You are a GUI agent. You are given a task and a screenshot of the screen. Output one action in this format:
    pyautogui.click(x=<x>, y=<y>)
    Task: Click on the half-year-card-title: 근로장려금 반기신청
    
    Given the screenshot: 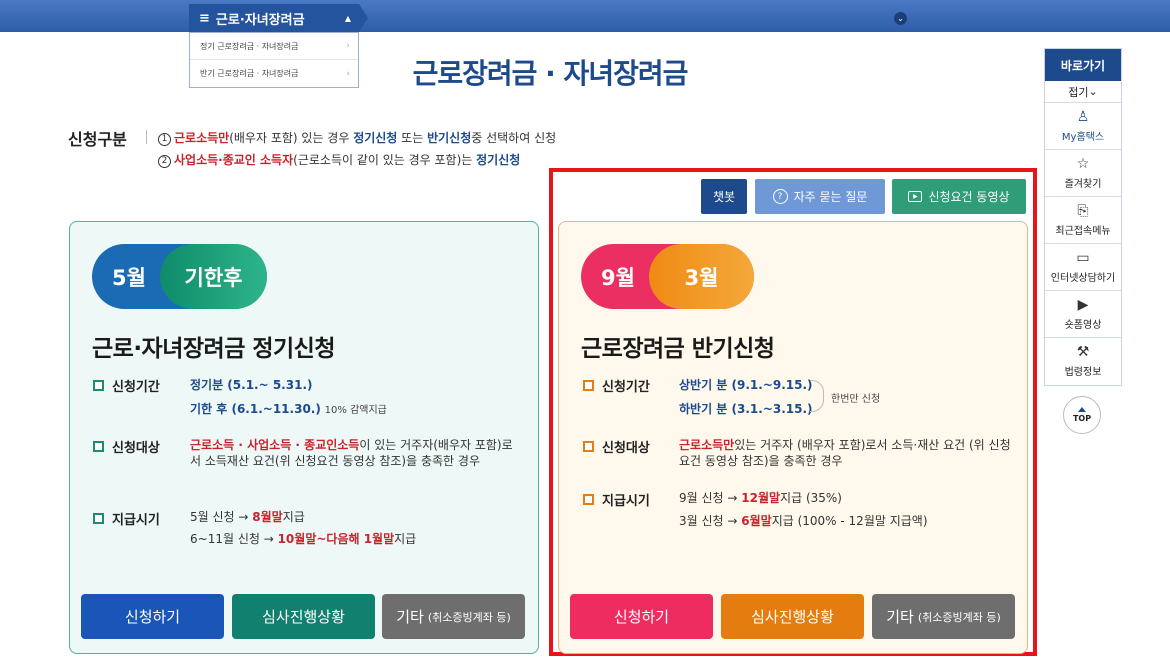 What is the action you would take?
    pyautogui.click(x=678, y=349)
    